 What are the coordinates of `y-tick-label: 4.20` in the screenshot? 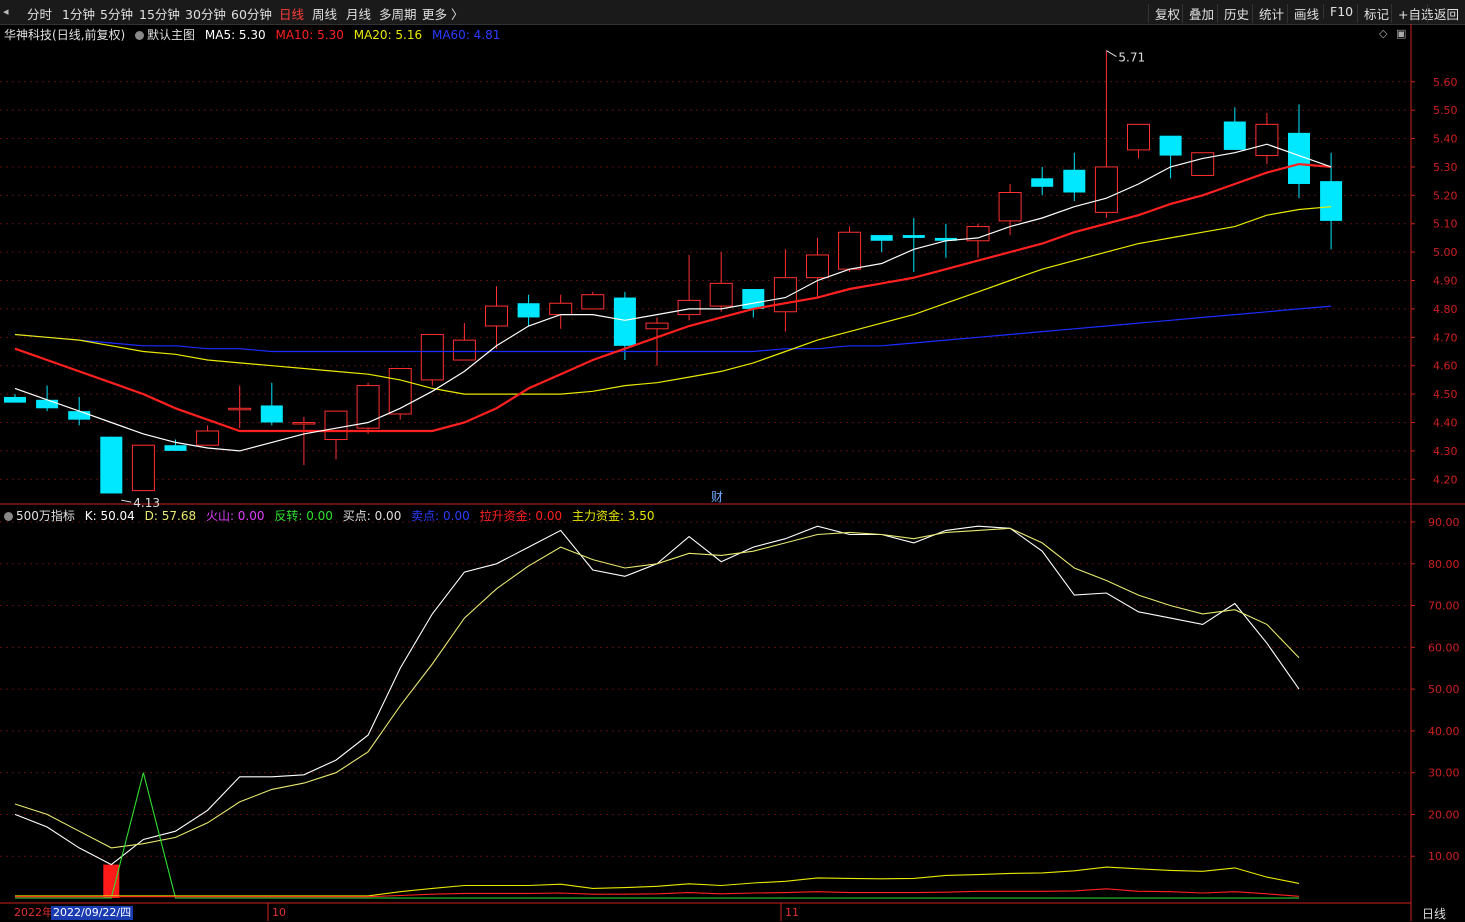 It's located at (1445, 479).